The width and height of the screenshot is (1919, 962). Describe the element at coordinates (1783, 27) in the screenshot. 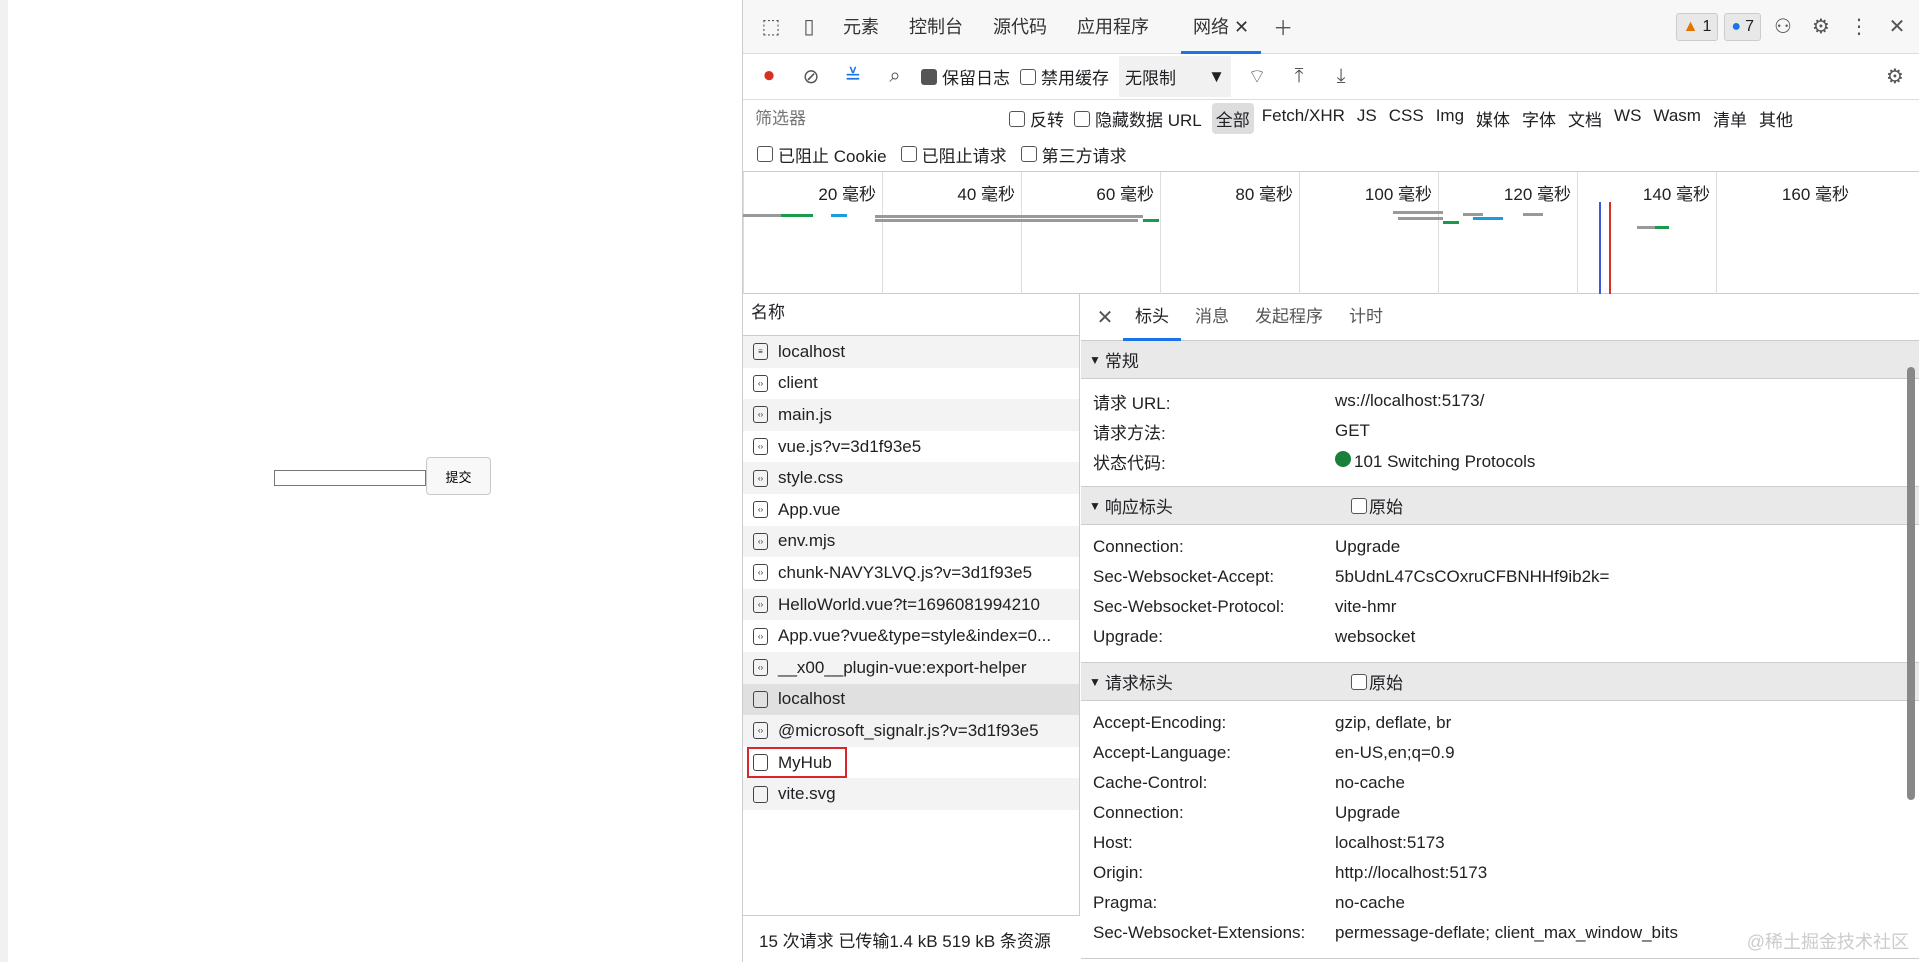

I see `customize-icon: ⚇` at that location.